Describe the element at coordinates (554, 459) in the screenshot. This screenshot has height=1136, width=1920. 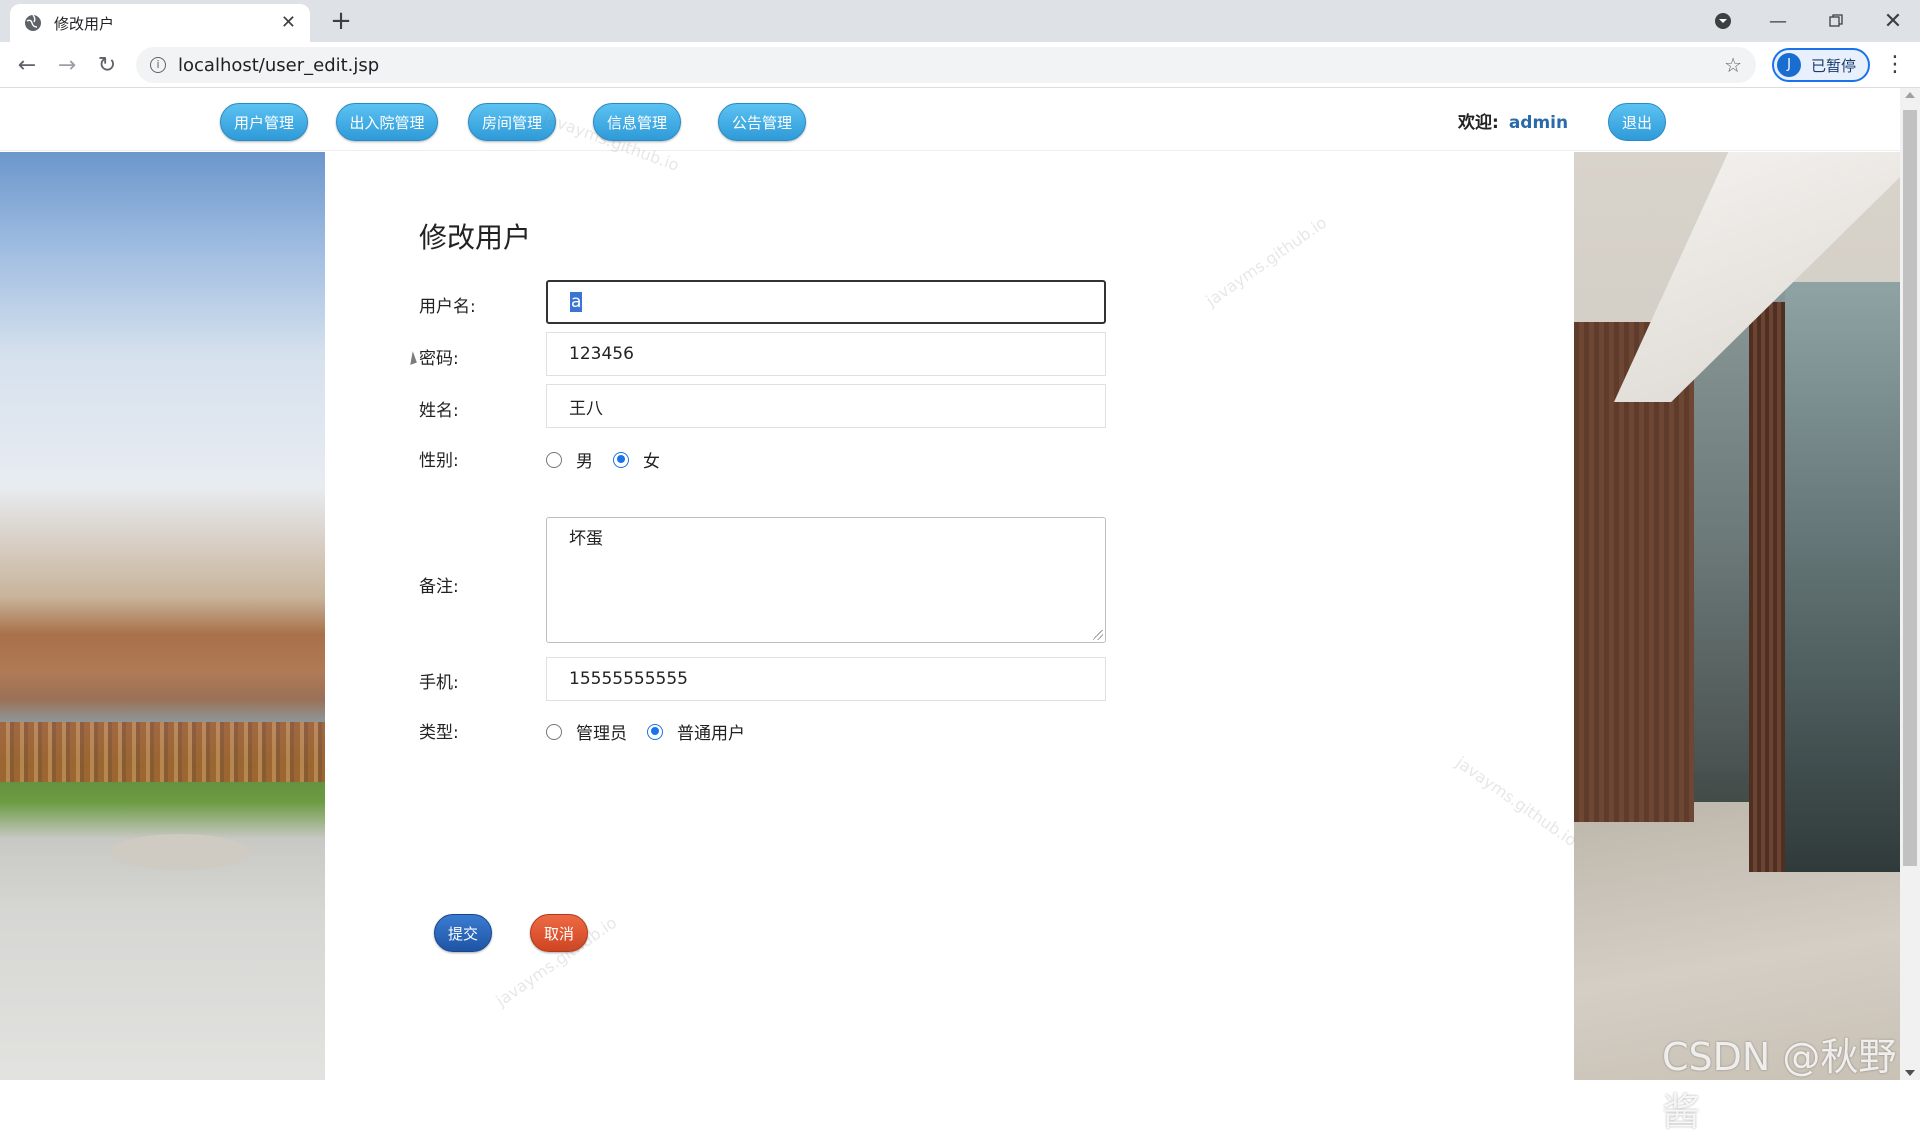
I see `gender-male-radio` at that location.